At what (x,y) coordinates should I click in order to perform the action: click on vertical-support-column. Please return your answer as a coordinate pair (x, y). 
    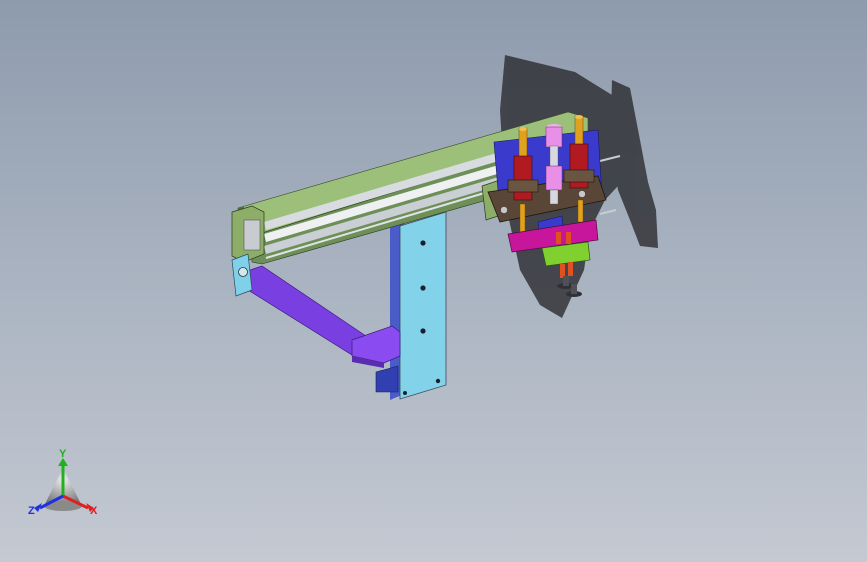
    Looking at the image, I should click on (418, 305).